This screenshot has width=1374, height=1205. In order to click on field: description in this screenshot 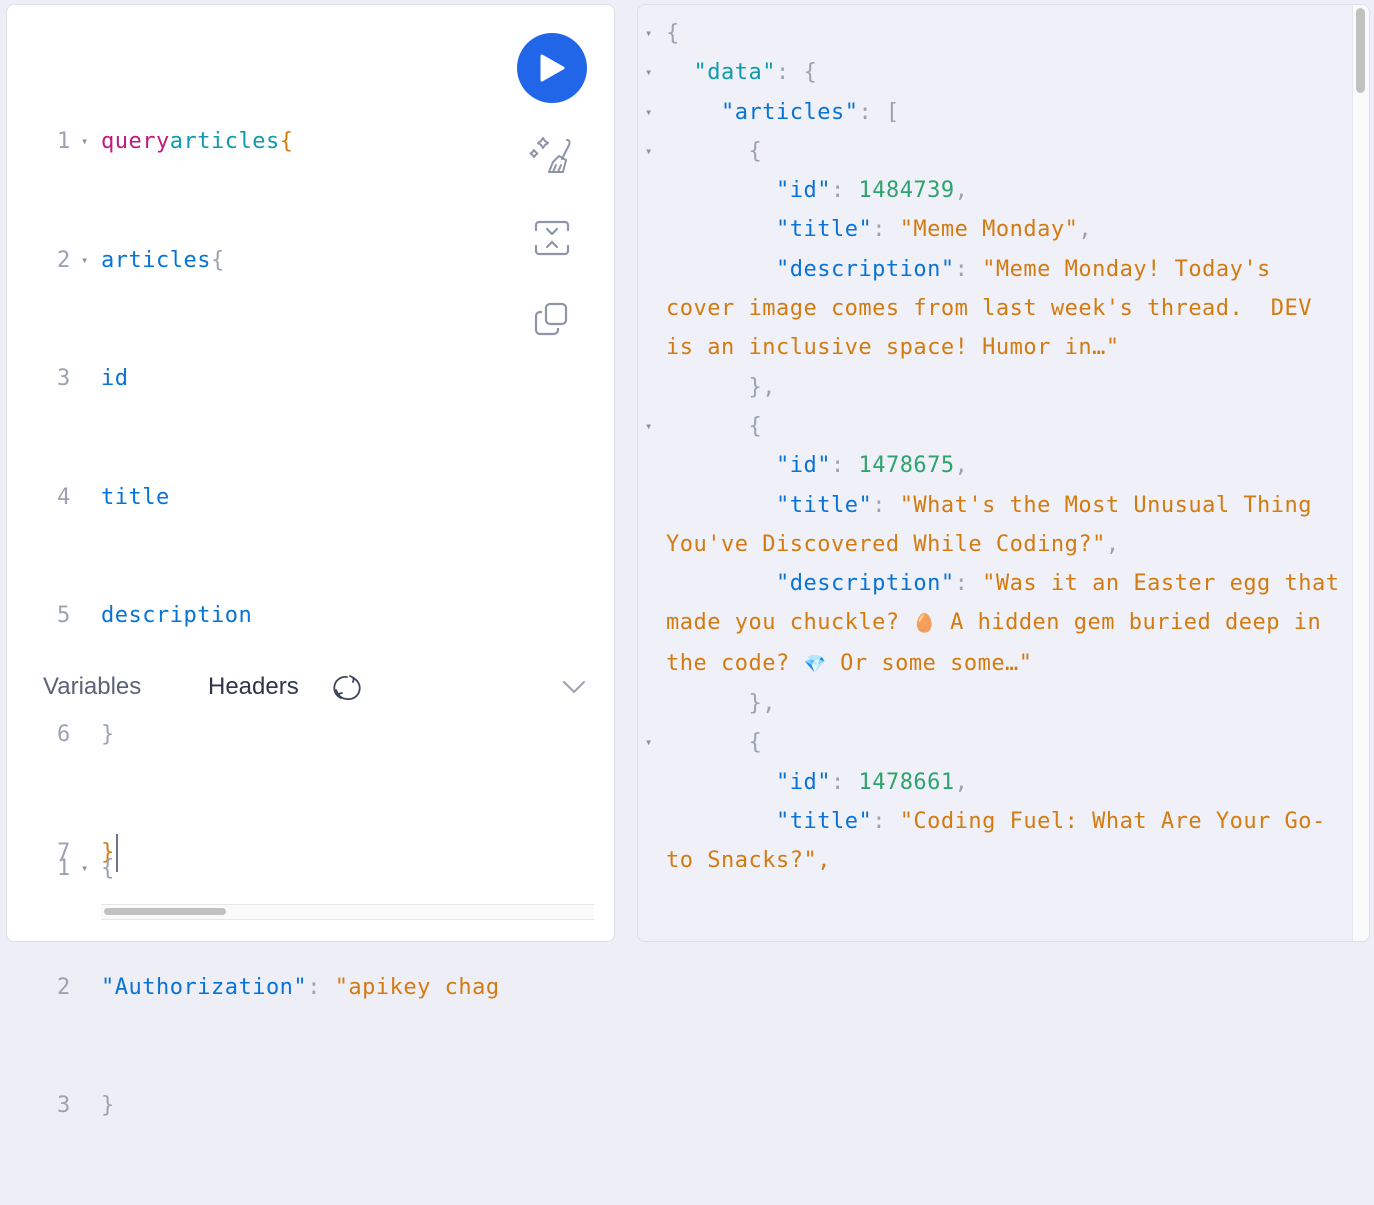, I will do `click(177, 615)`.